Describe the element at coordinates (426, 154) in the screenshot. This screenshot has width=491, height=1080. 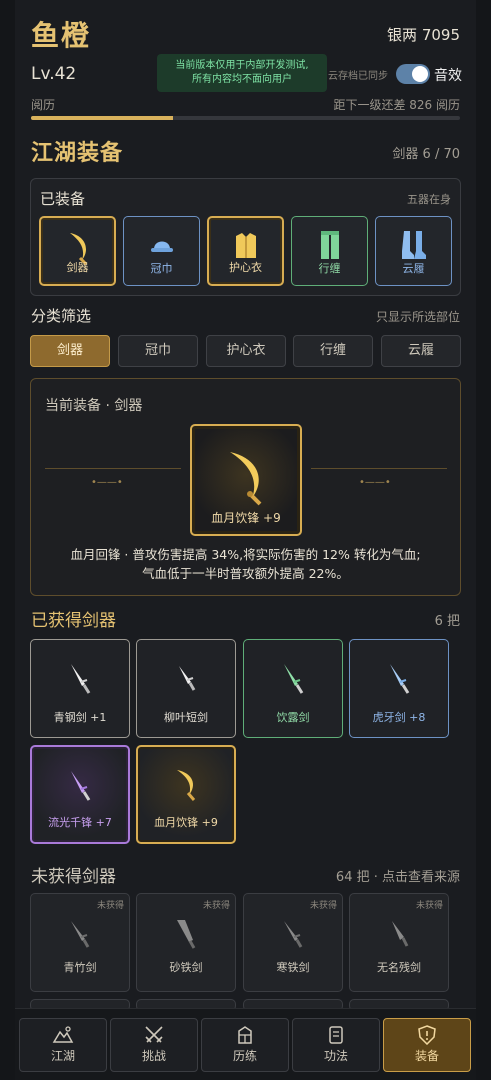
I see `weapon-count: 剑器 6 / 70` at that location.